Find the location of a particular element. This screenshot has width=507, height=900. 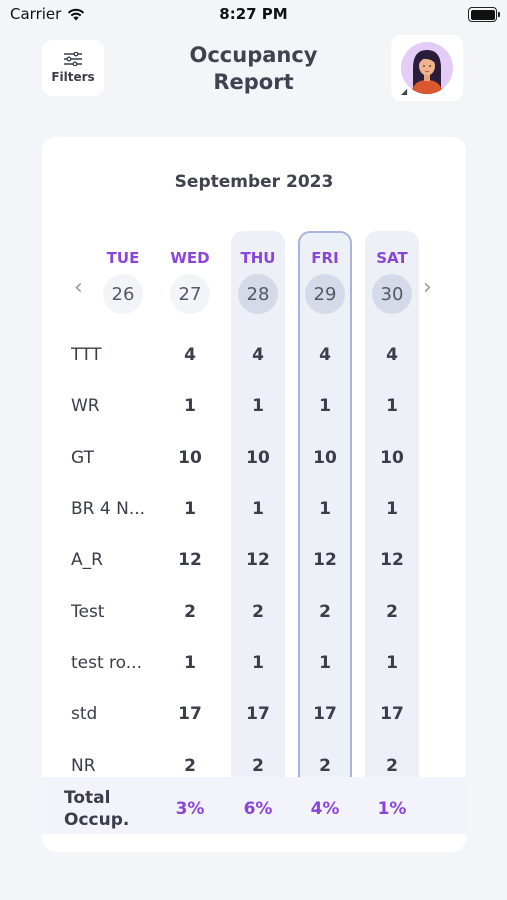

filters-button: Filters is located at coordinates (73, 68).